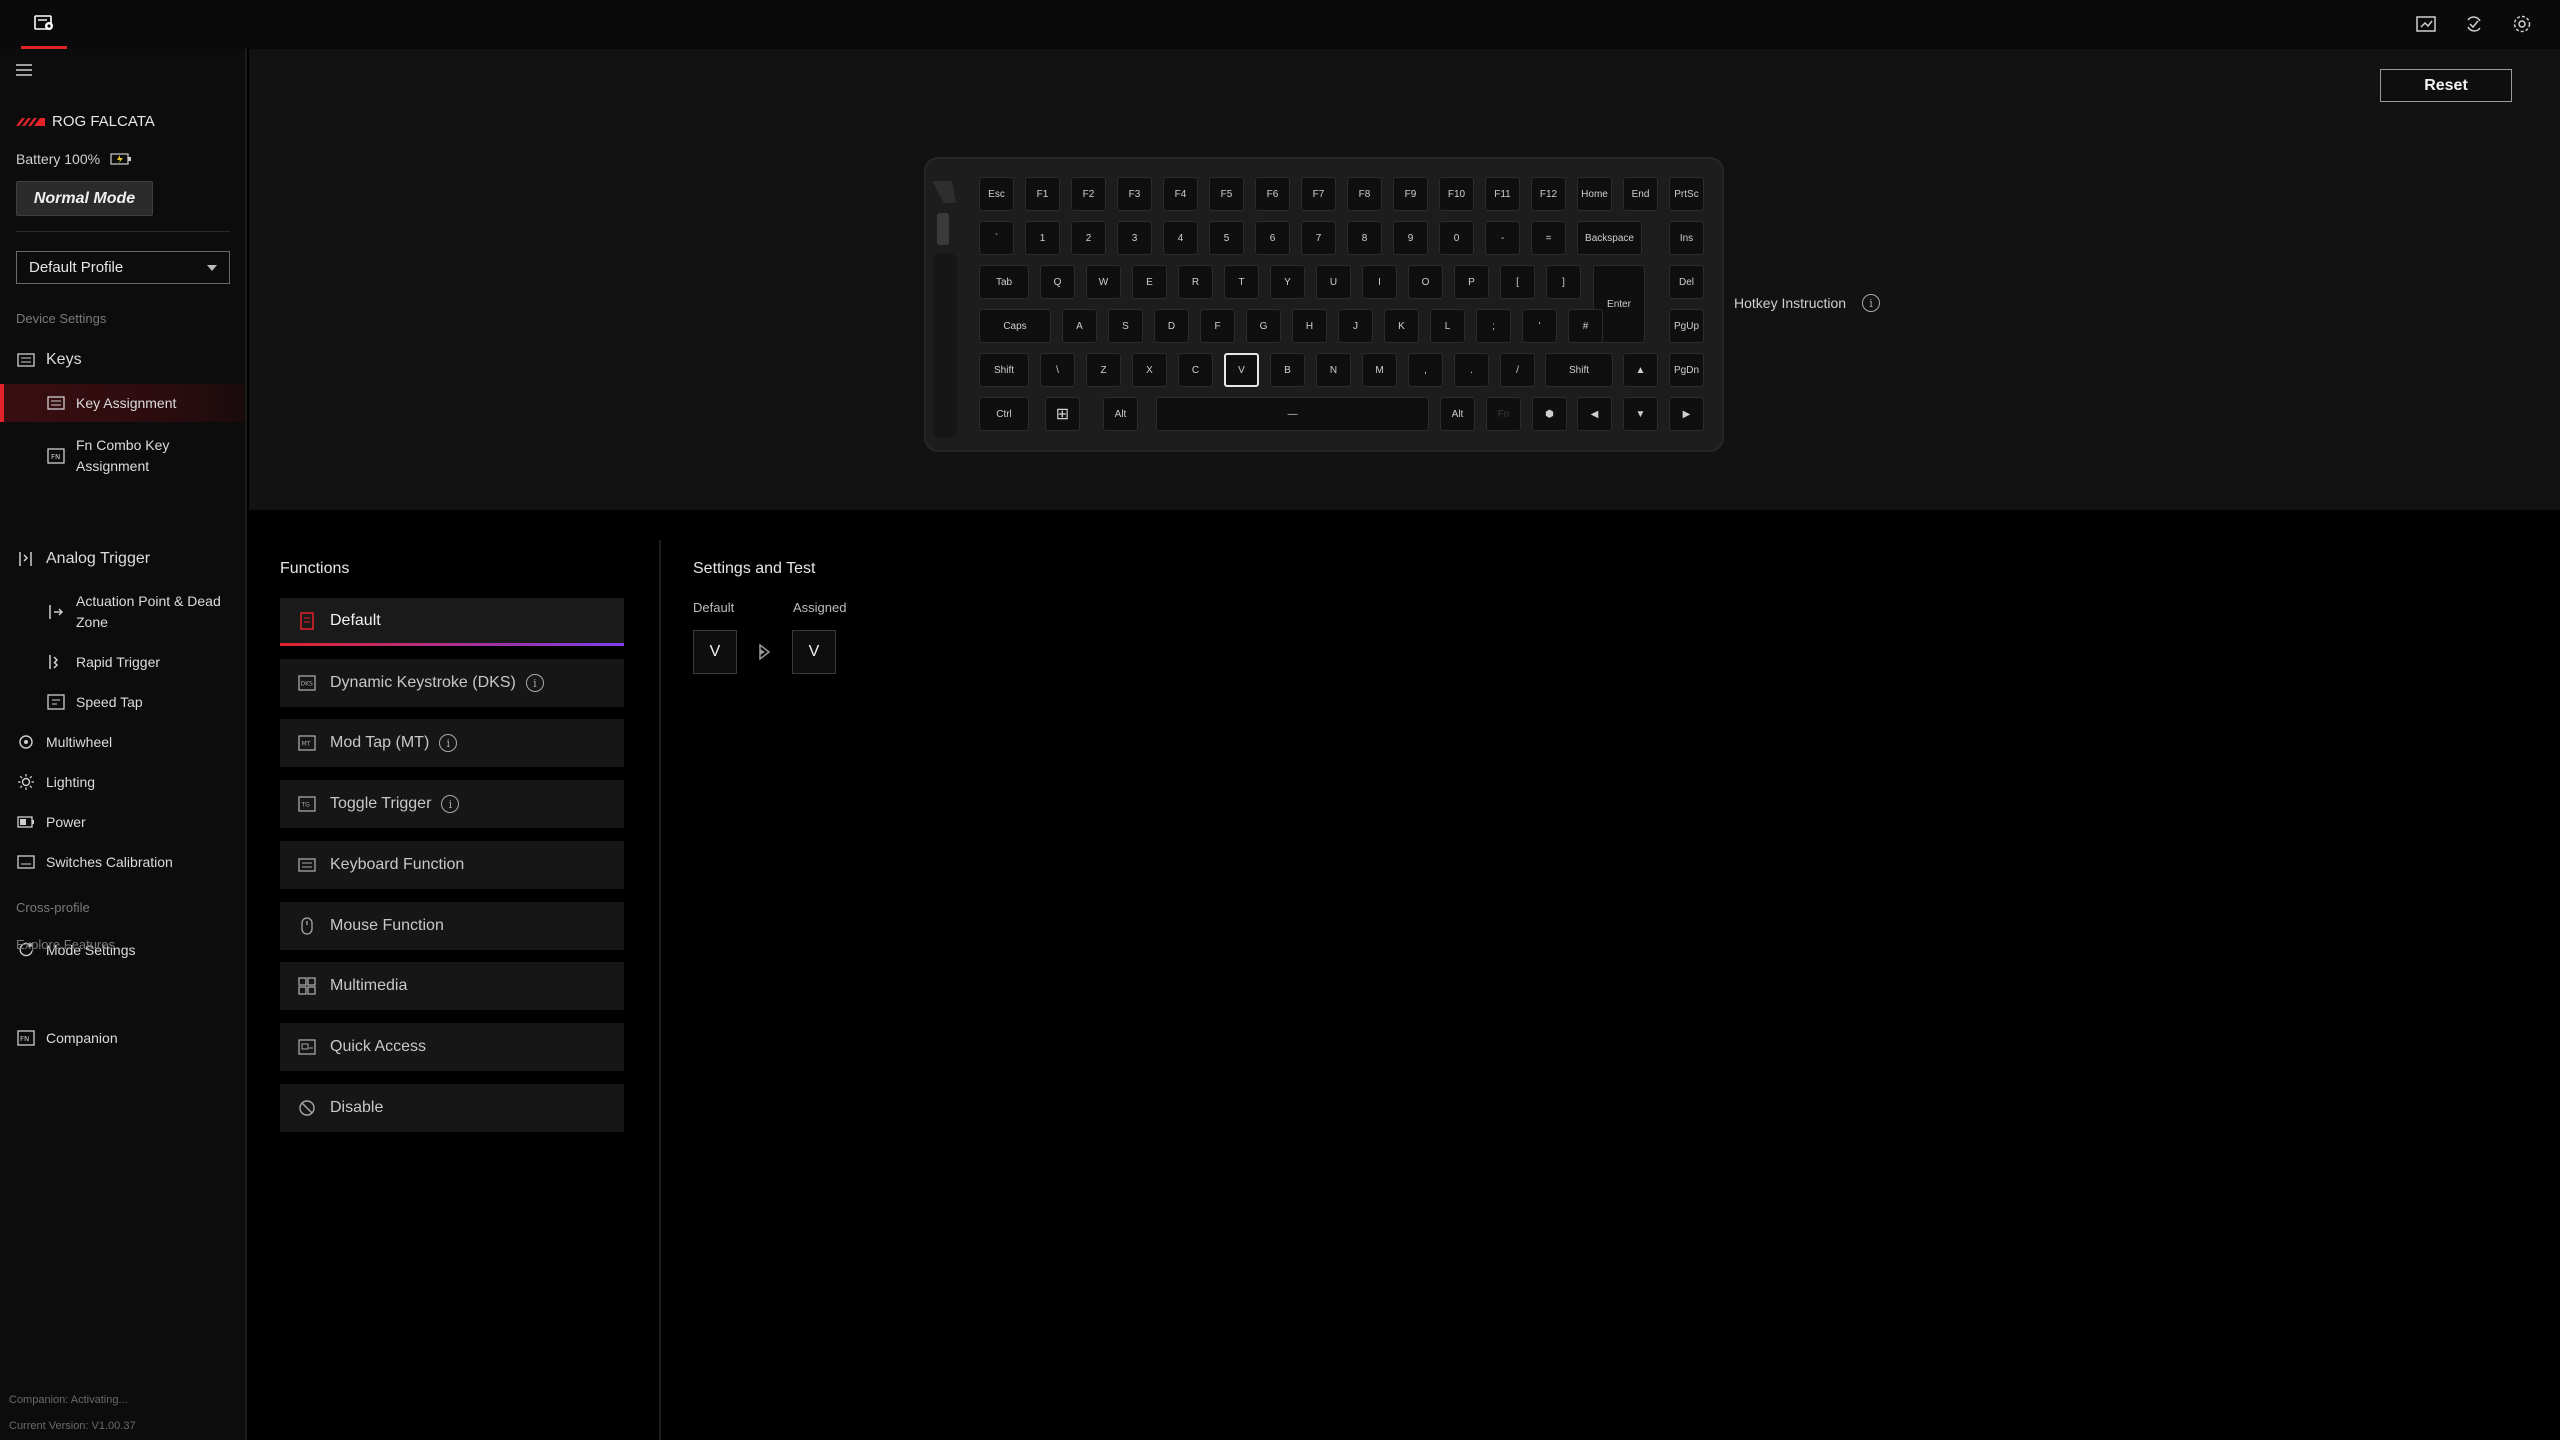 Image resolution: width=2560 pixels, height=1440 pixels. Describe the element at coordinates (1447, 326) in the screenshot. I see `key: L` at that location.